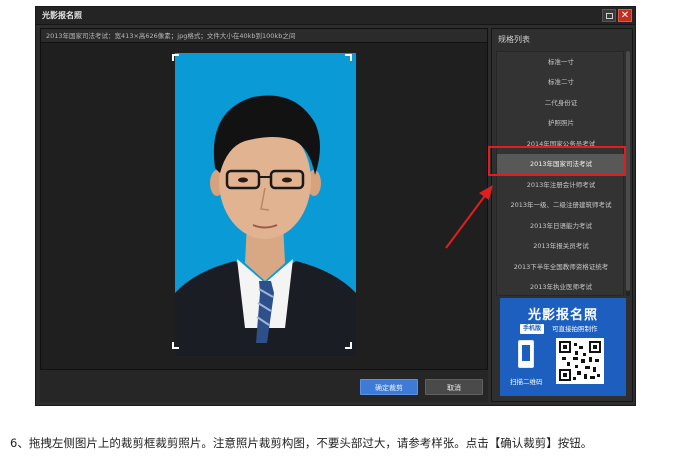 The image size is (673, 471). I want to click on scroll-thumb, so click(628, 171).